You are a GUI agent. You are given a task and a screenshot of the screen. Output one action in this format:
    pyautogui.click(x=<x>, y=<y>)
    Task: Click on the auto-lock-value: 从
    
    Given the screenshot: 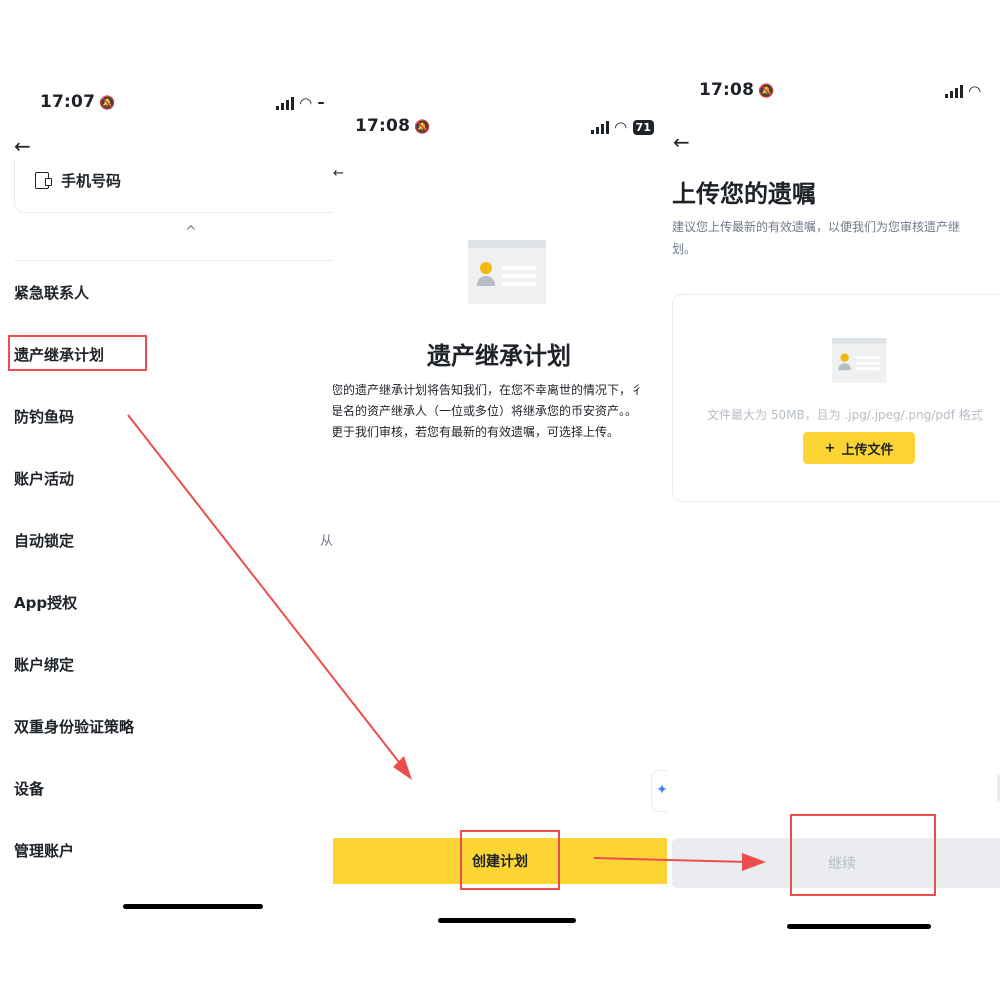 What is the action you would take?
    pyautogui.click(x=326, y=541)
    